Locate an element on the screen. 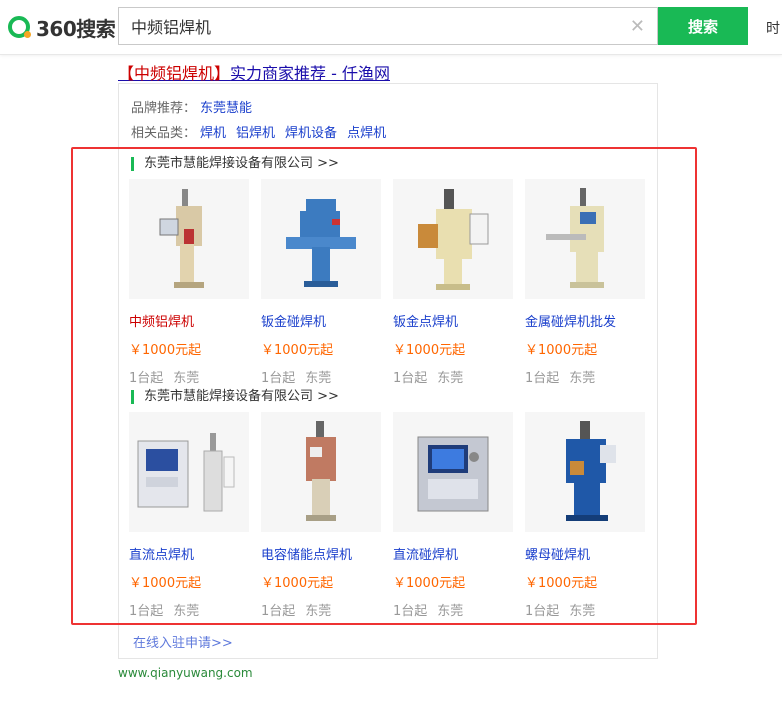 The width and height of the screenshot is (782, 703). product-name: 钣金碰焊机 is located at coordinates (321, 320).